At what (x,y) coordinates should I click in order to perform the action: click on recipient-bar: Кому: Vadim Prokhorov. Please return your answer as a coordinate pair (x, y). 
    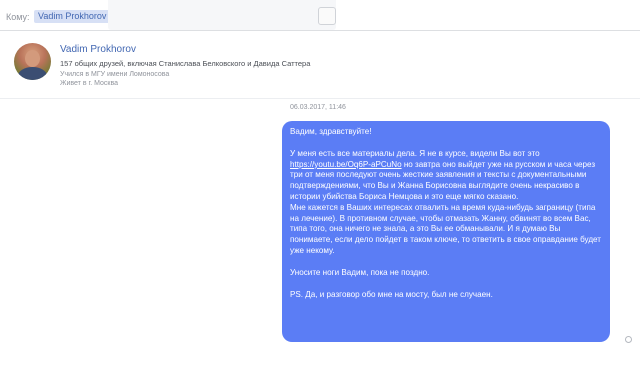
    Looking at the image, I should click on (320, 15).